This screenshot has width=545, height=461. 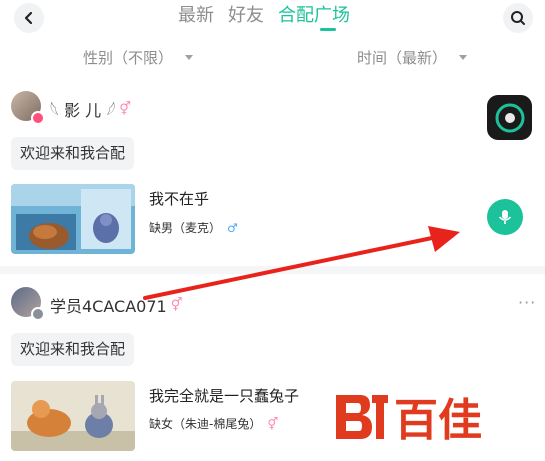 I want to click on search-button, so click(x=518, y=18).